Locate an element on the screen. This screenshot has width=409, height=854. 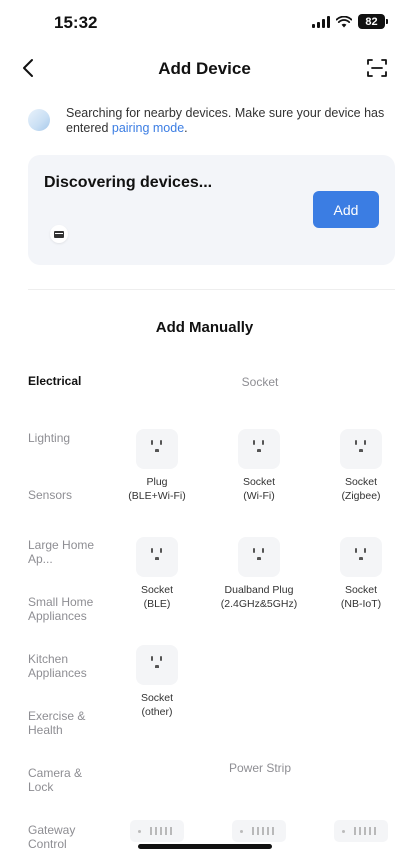
wifi-icon is located at coordinates (344, 21).